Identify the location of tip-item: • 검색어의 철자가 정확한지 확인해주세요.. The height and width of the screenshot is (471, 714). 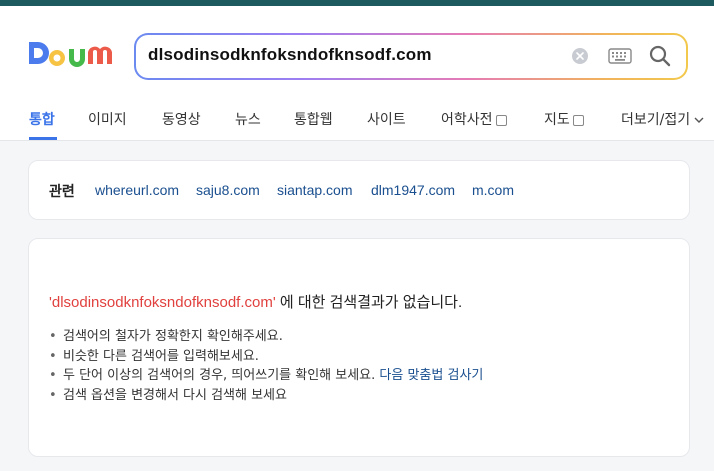
(166, 336).